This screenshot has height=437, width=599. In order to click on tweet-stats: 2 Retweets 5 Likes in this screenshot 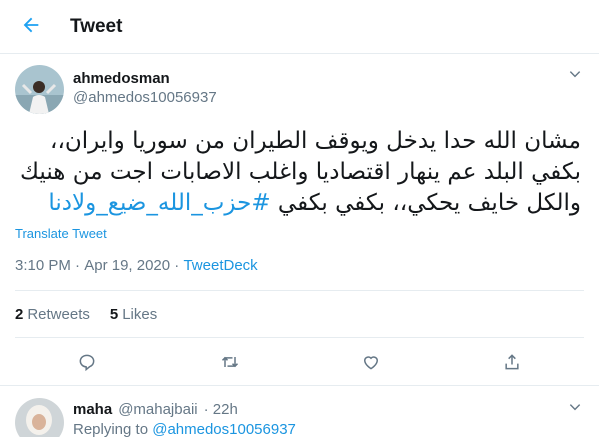, I will do `click(86, 314)`.